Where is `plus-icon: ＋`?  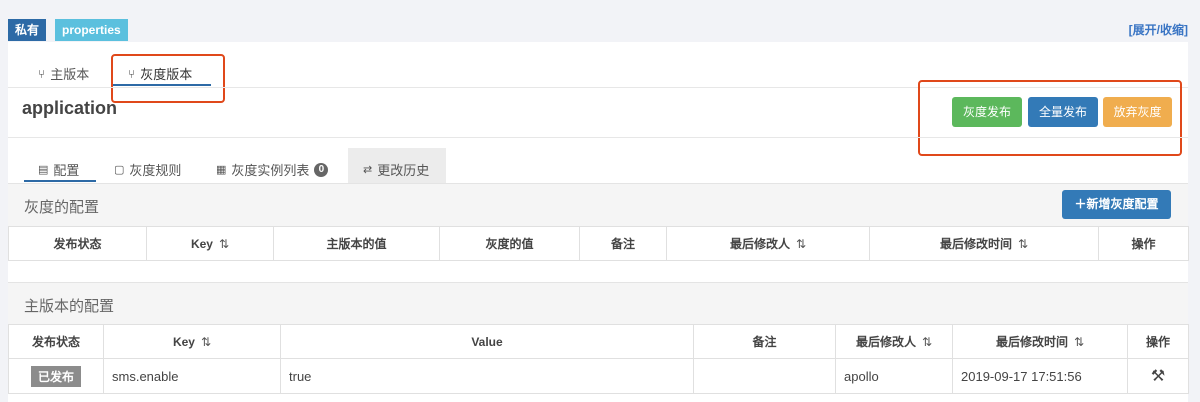
plus-icon: ＋ is located at coordinates (1080, 204).